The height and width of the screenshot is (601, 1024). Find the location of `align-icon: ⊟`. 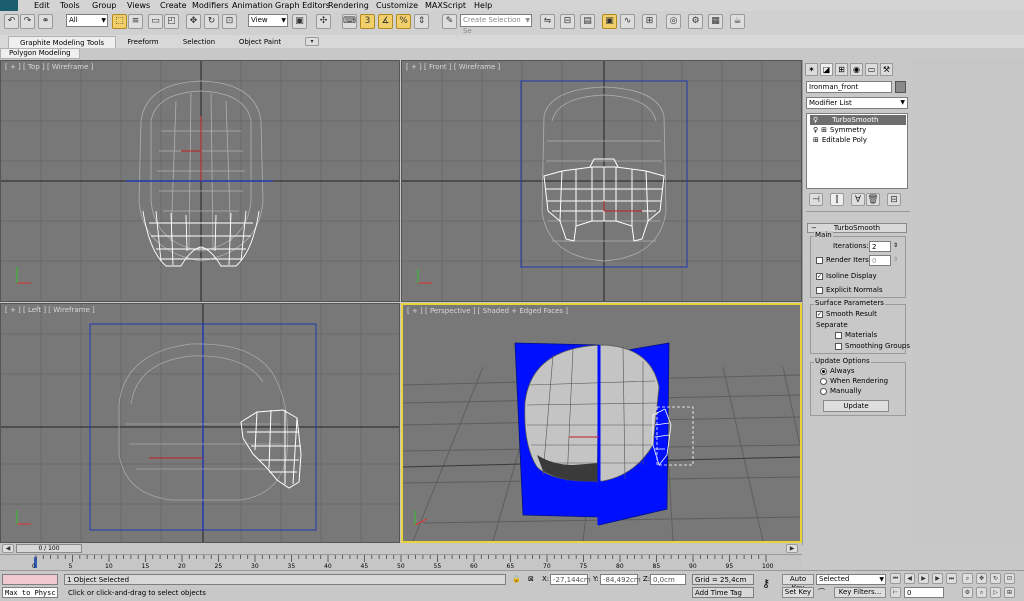

align-icon: ⊟ is located at coordinates (567, 21).